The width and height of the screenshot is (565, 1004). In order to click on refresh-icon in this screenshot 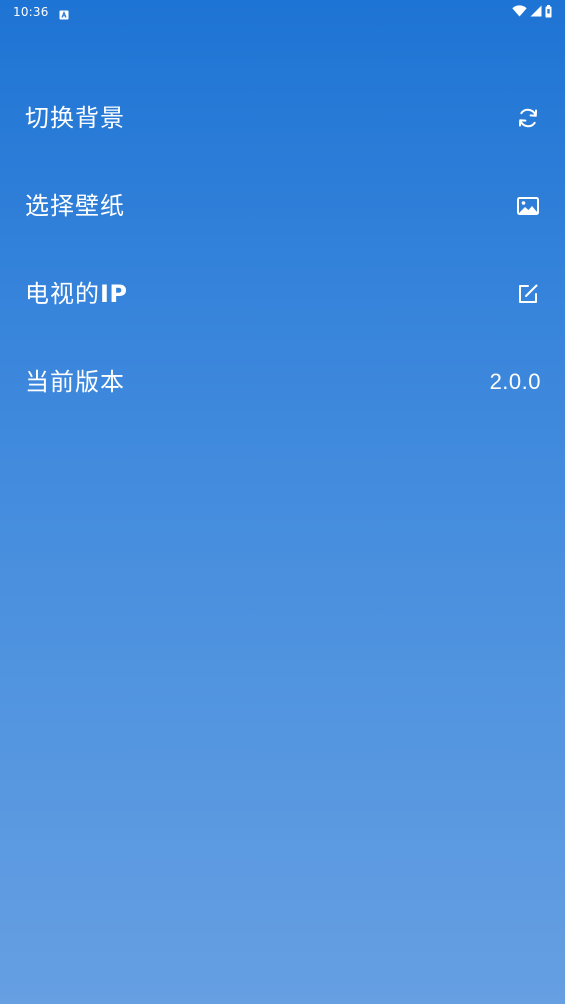, I will do `click(528, 118)`.